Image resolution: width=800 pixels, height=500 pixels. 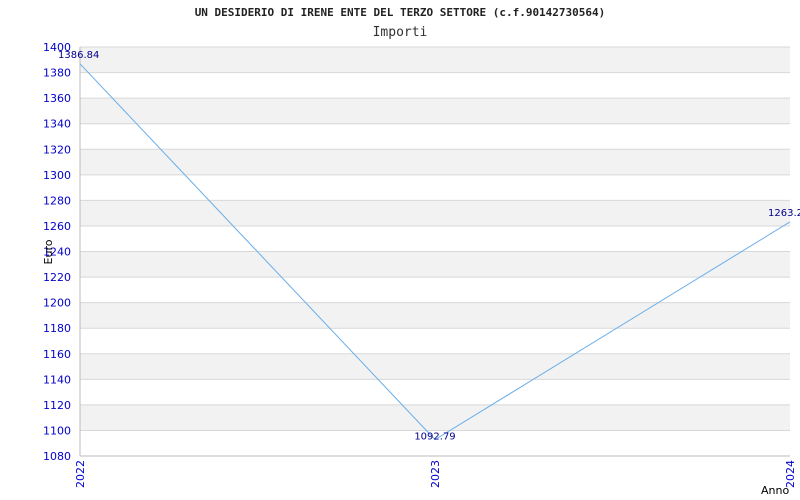 I want to click on y-tick-label: 1320, so click(x=57, y=149).